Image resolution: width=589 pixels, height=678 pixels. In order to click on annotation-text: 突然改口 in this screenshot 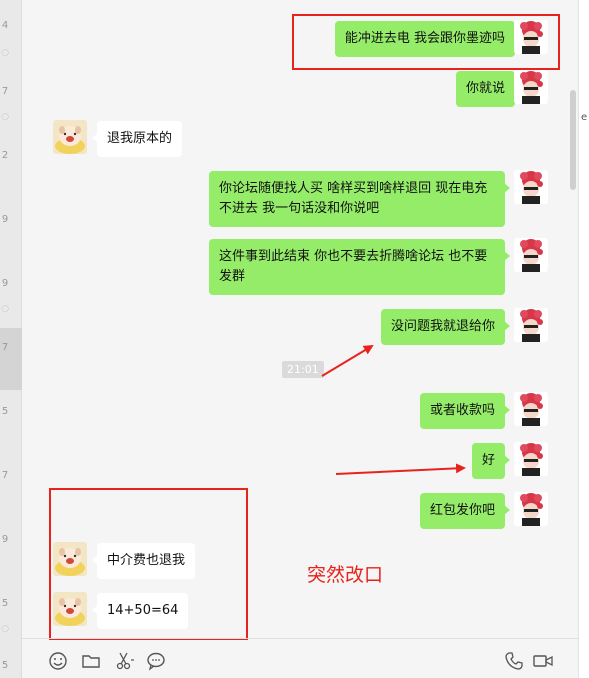, I will do `click(345, 575)`.